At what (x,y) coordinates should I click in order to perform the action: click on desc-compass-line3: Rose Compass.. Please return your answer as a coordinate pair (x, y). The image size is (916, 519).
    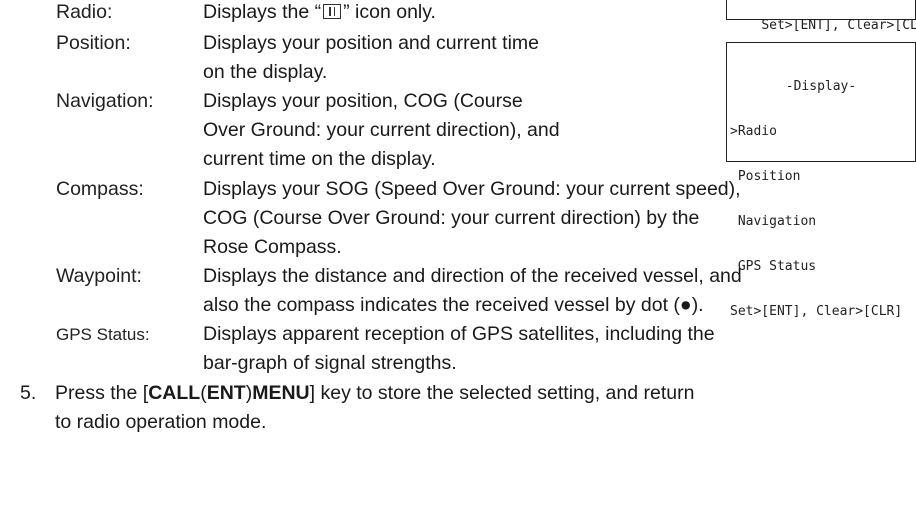
    Looking at the image, I should click on (272, 247).